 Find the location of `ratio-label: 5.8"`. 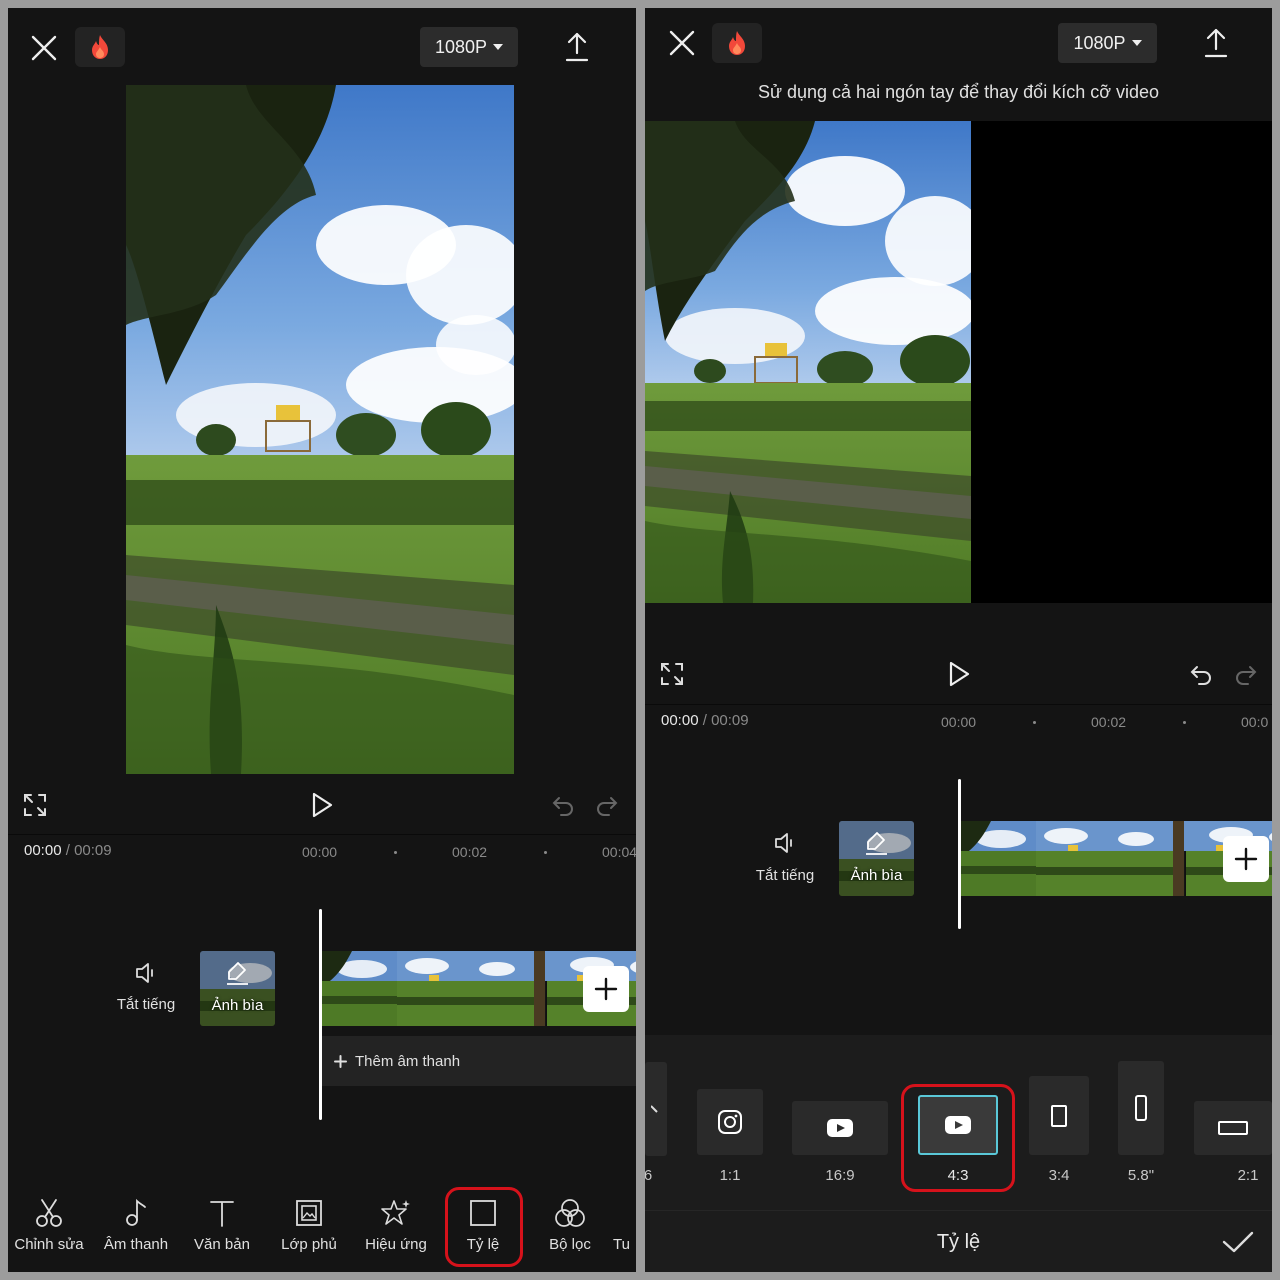

ratio-label: 5.8" is located at coordinates (1141, 1175).